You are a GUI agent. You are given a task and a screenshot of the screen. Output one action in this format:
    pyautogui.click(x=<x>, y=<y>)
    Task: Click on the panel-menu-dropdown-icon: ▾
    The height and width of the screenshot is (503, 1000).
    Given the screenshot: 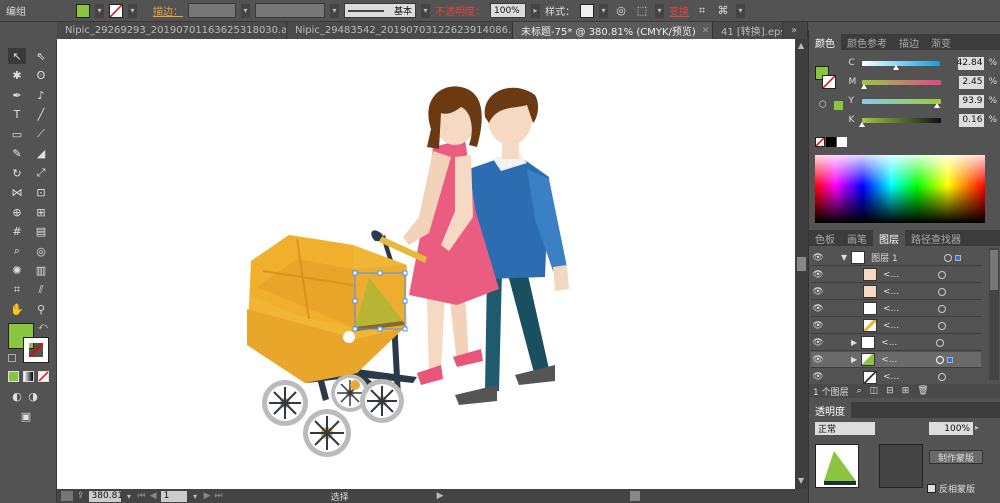 What is the action you would take?
    pyautogui.click(x=740, y=10)
    